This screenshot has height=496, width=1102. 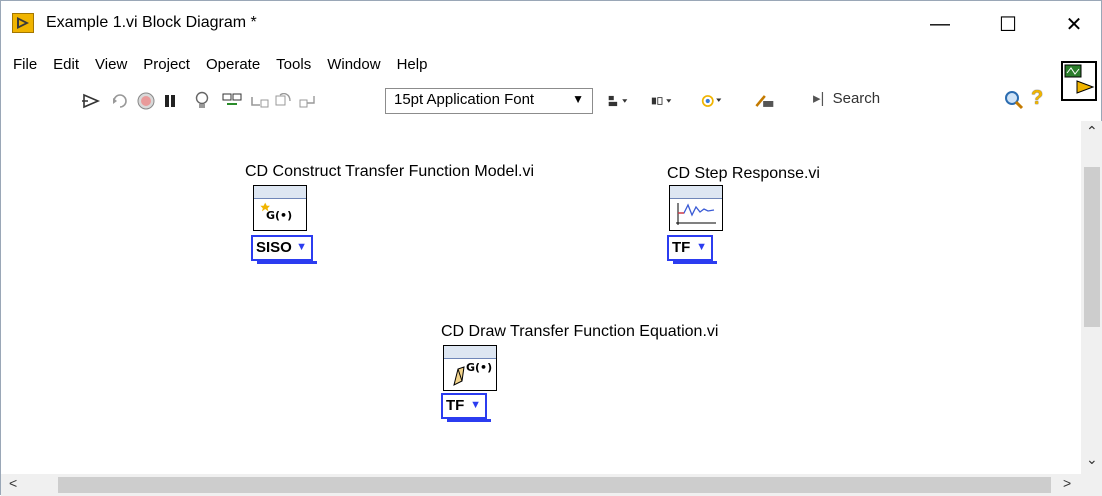 What do you see at coordinates (1008, 24) in the screenshot?
I see `maximize-button: ☐` at bounding box center [1008, 24].